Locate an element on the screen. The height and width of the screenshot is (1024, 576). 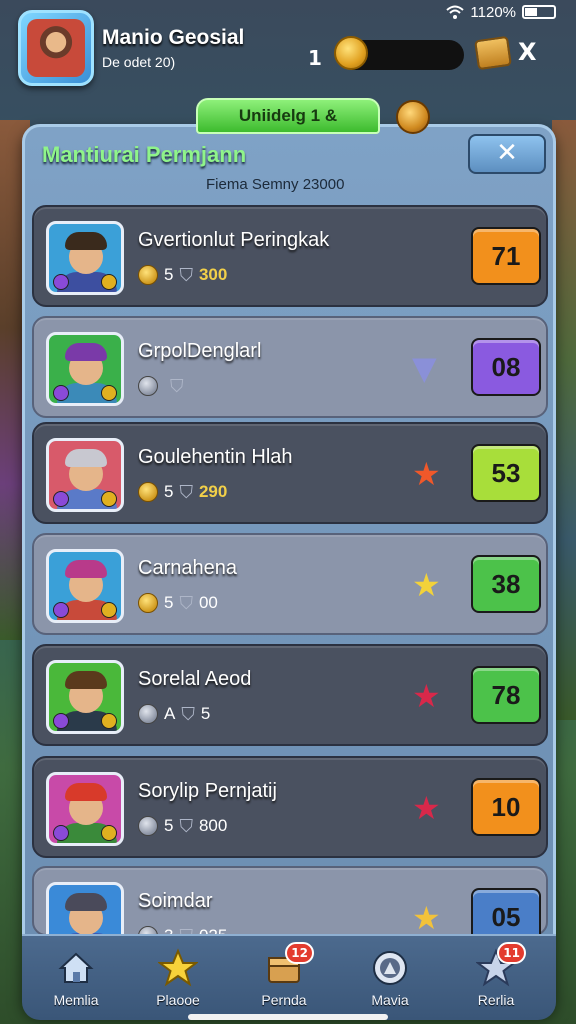
home-icon is located at coordinates (76, 968).